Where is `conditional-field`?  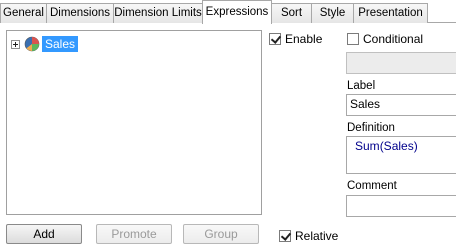
conditional-field is located at coordinates (401, 63).